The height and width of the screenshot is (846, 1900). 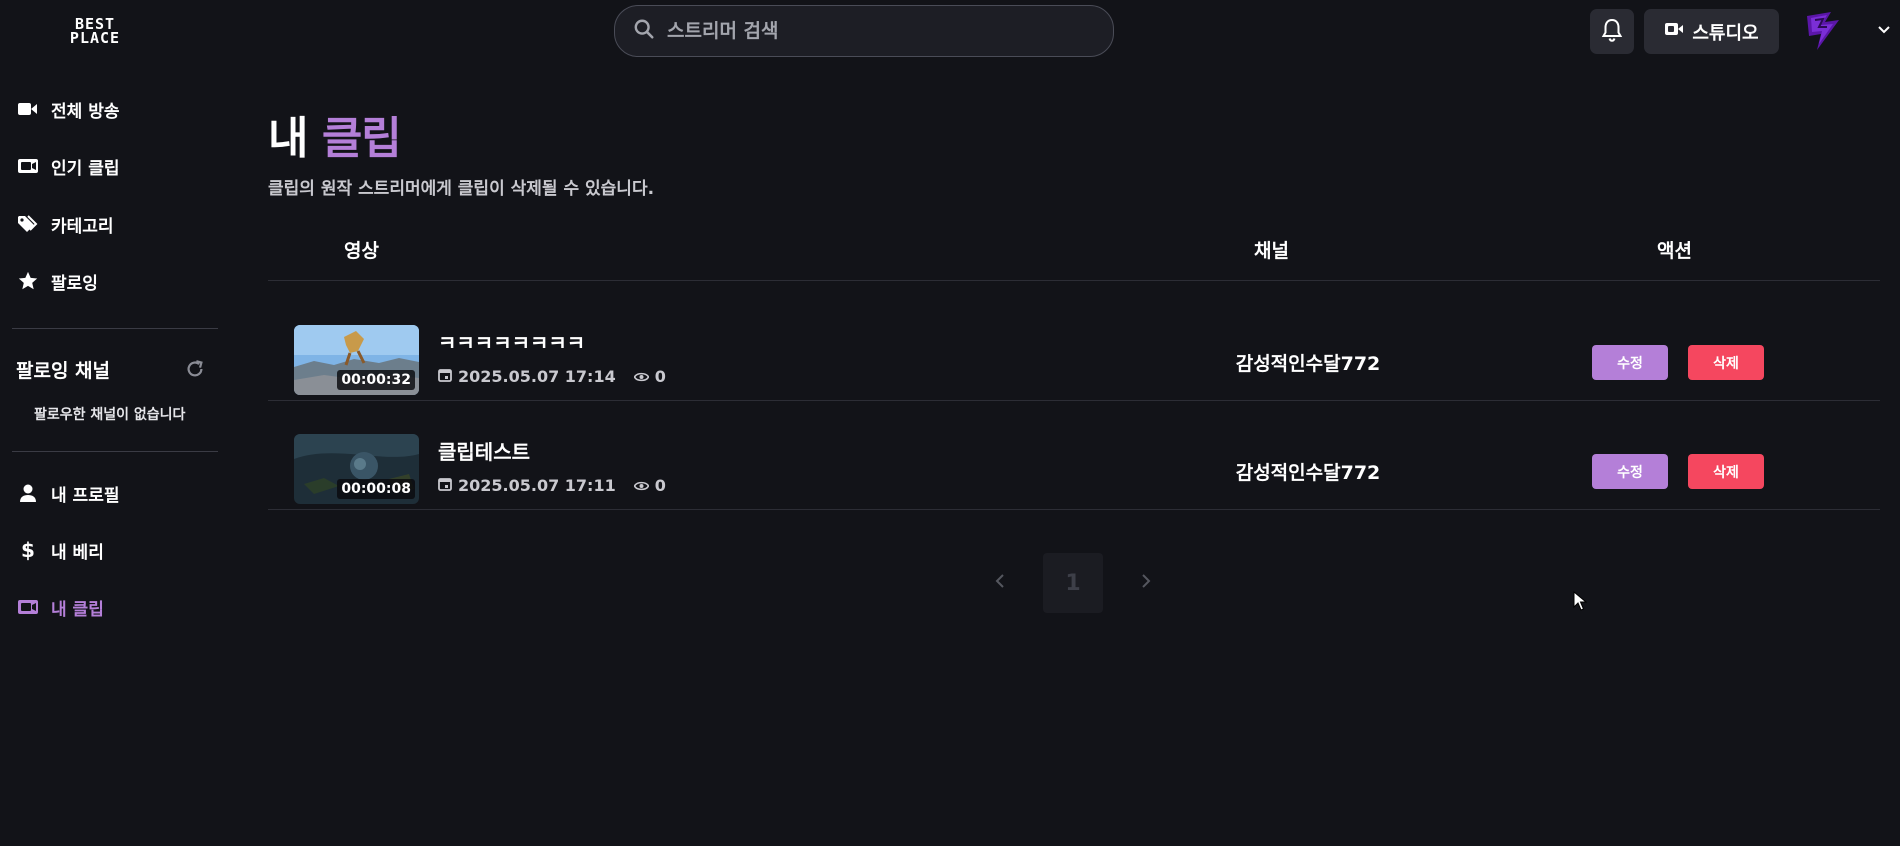 I want to click on bell-icon, so click(x=1612, y=32).